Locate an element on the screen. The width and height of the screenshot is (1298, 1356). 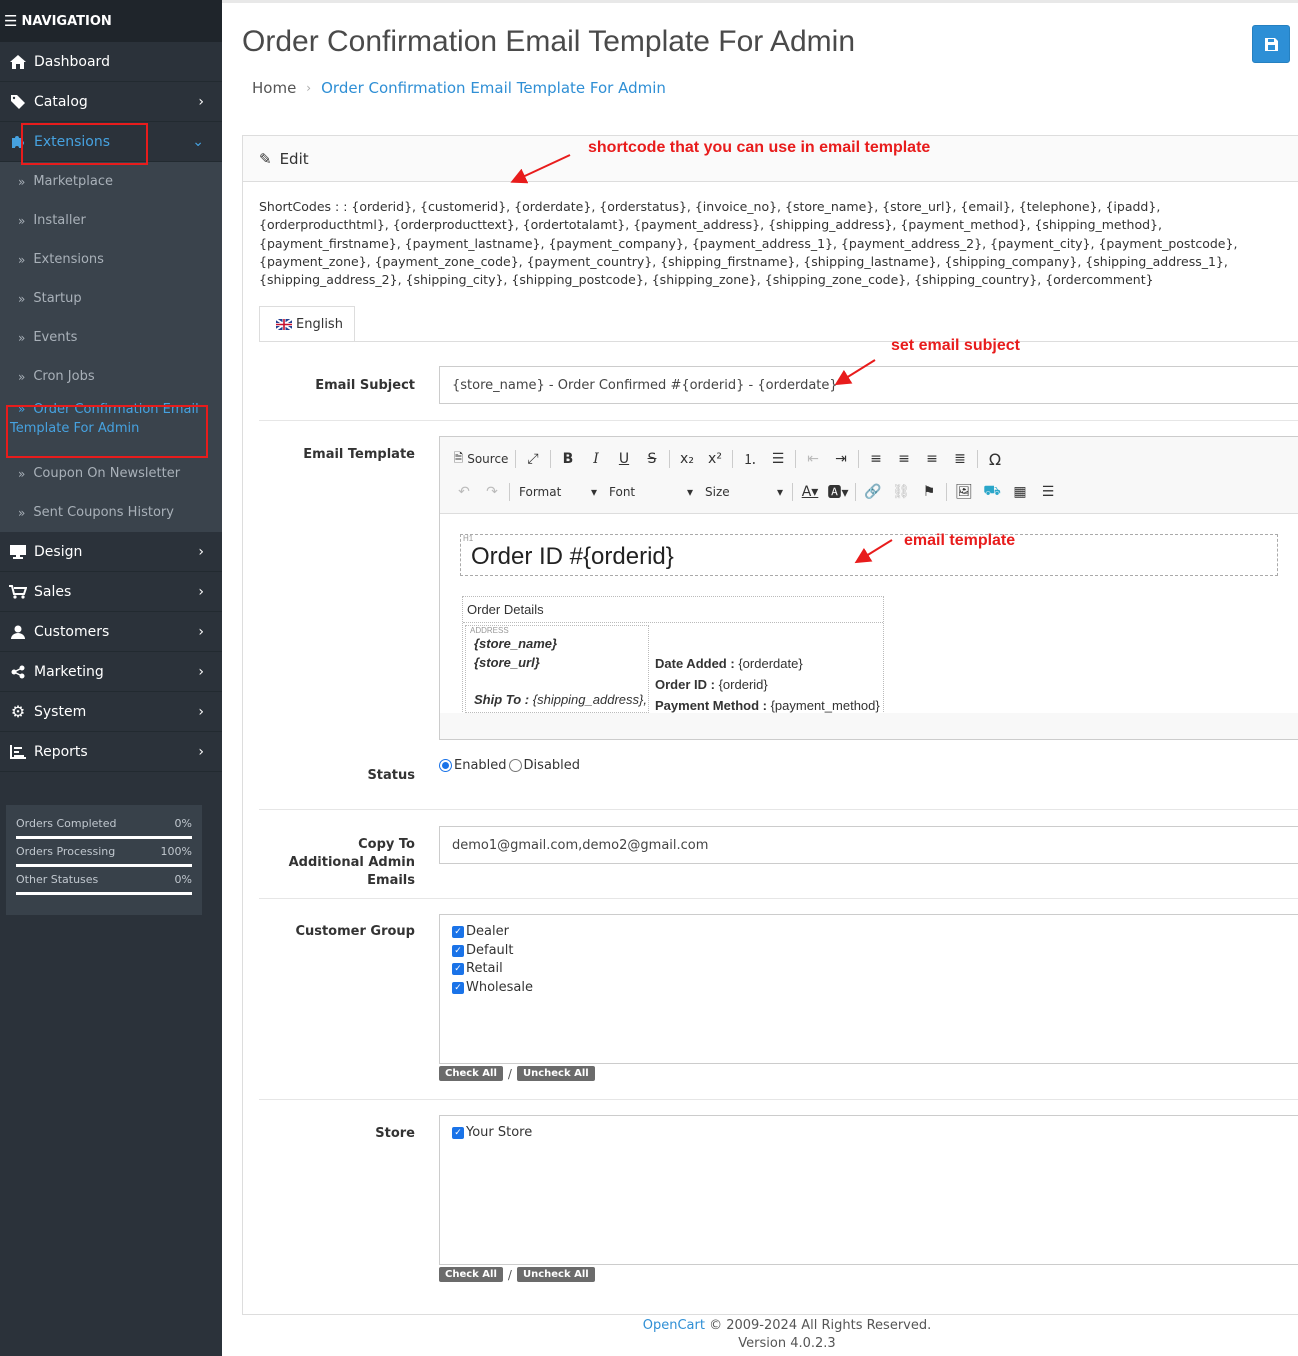
sub-item-label: Startup is located at coordinates (57, 298).